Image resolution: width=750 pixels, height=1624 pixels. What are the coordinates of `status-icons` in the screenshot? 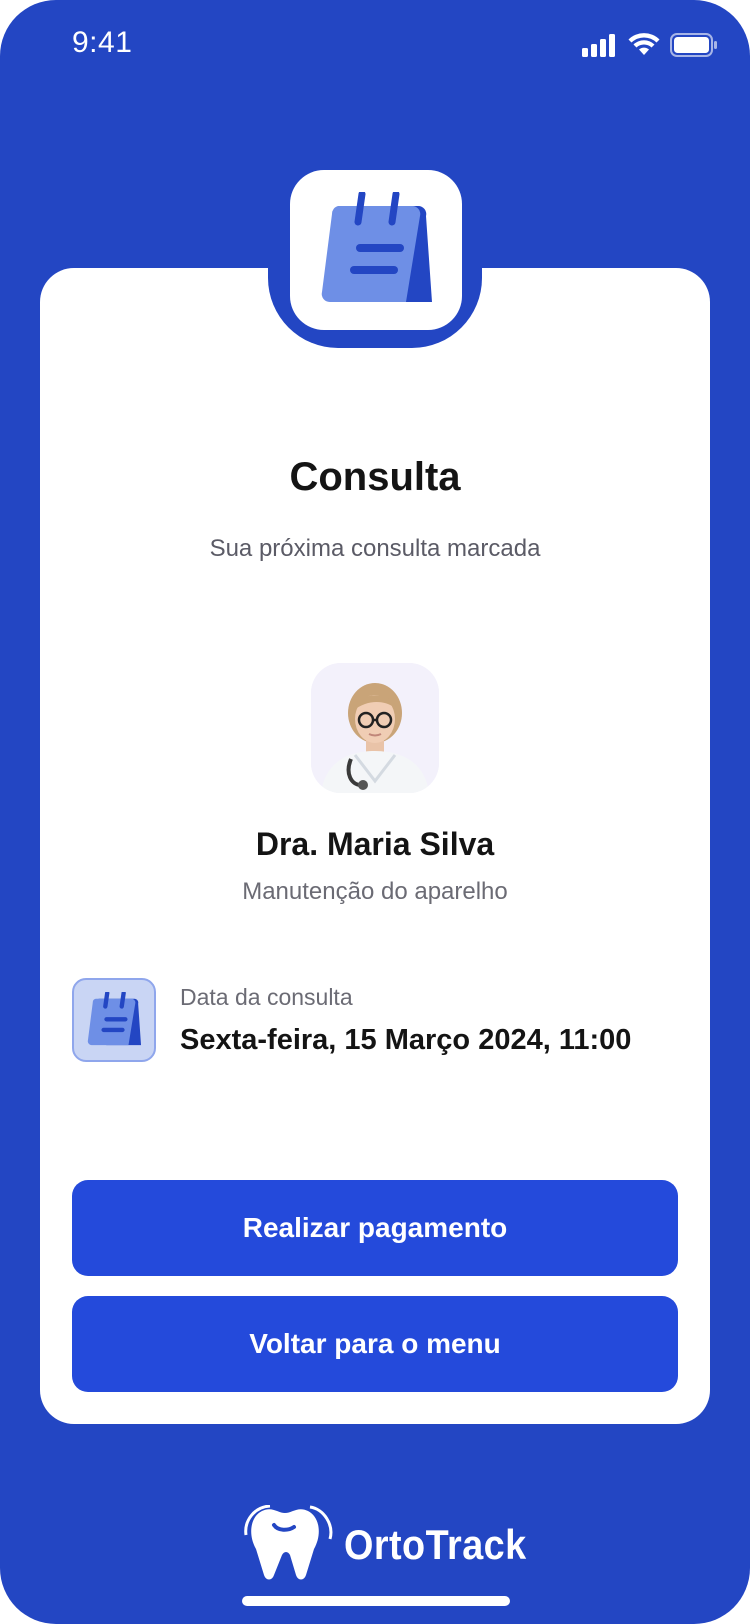 It's located at (650, 45).